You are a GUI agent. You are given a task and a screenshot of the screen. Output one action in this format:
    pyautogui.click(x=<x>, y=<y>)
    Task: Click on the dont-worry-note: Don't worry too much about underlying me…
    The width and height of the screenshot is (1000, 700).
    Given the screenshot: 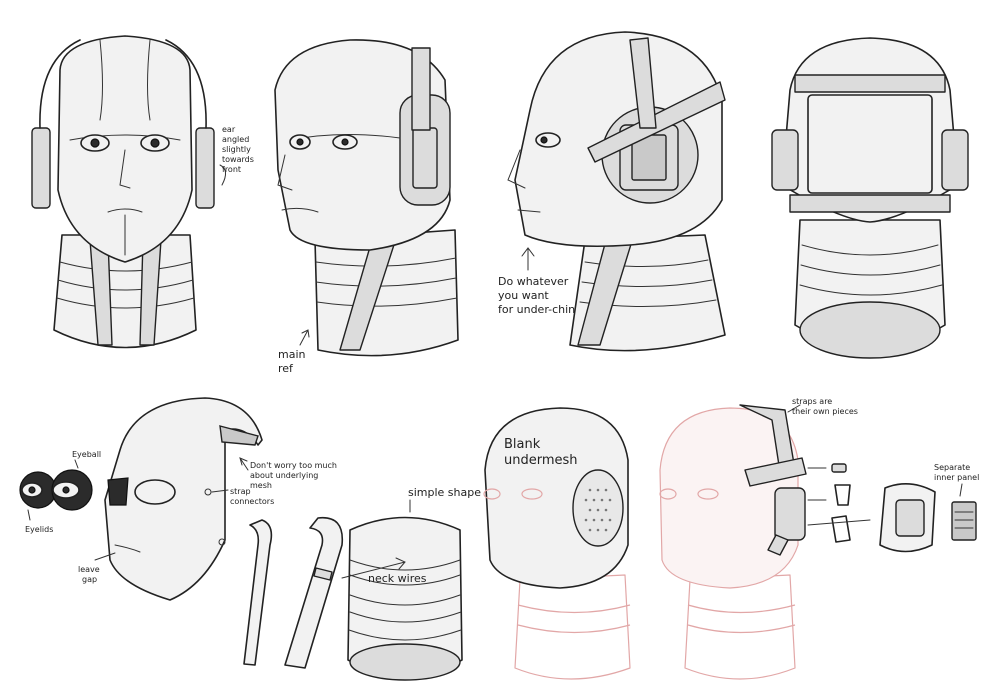 What is the action you would take?
    pyautogui.click(x=288, y=473)
    